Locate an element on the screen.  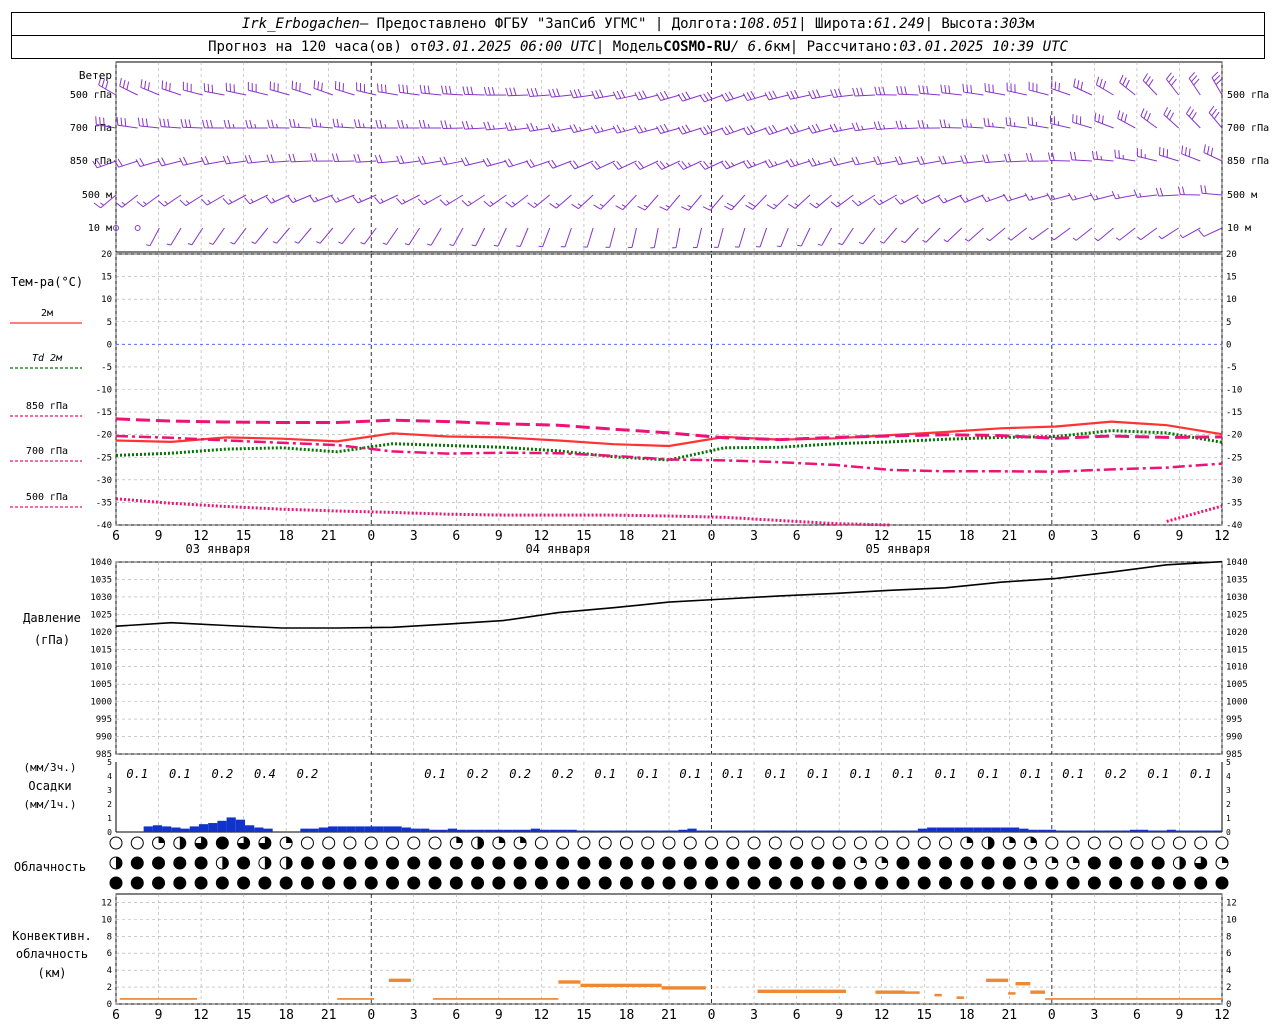
y-tick-label-right: 6 is located at coordinates (1228, 954).